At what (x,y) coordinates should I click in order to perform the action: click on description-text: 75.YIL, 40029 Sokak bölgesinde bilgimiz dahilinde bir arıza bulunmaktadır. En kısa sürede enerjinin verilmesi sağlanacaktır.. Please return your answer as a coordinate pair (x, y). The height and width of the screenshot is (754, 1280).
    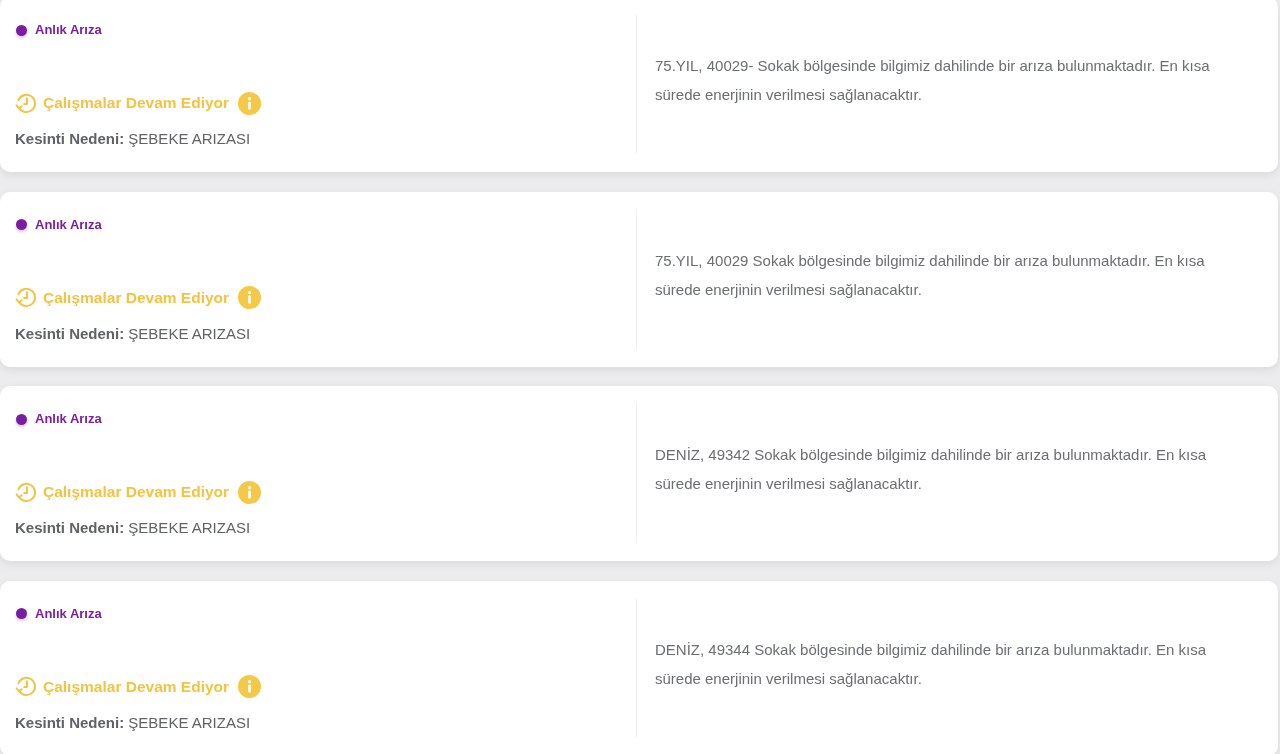
    Looking at the image, I should click on (930, 275).